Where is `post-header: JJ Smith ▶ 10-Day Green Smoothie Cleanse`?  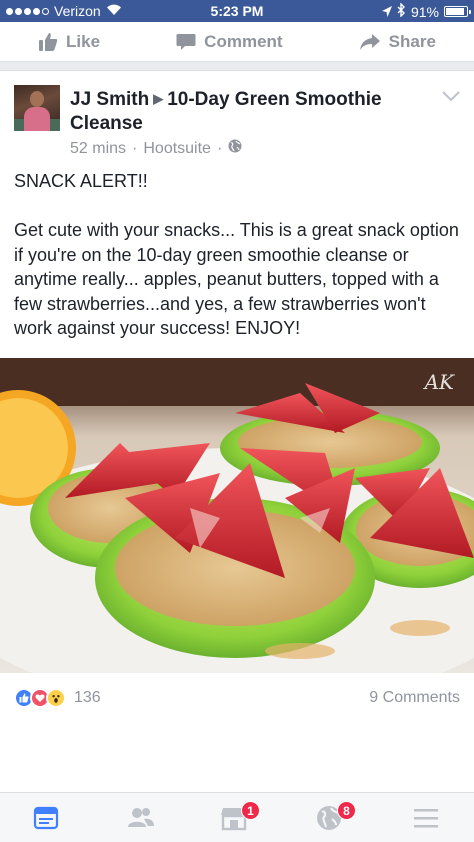
post-header: JJ Smith ▶ 10-Day Green Smoothie Cleanse is located at coordinates (250, 111).